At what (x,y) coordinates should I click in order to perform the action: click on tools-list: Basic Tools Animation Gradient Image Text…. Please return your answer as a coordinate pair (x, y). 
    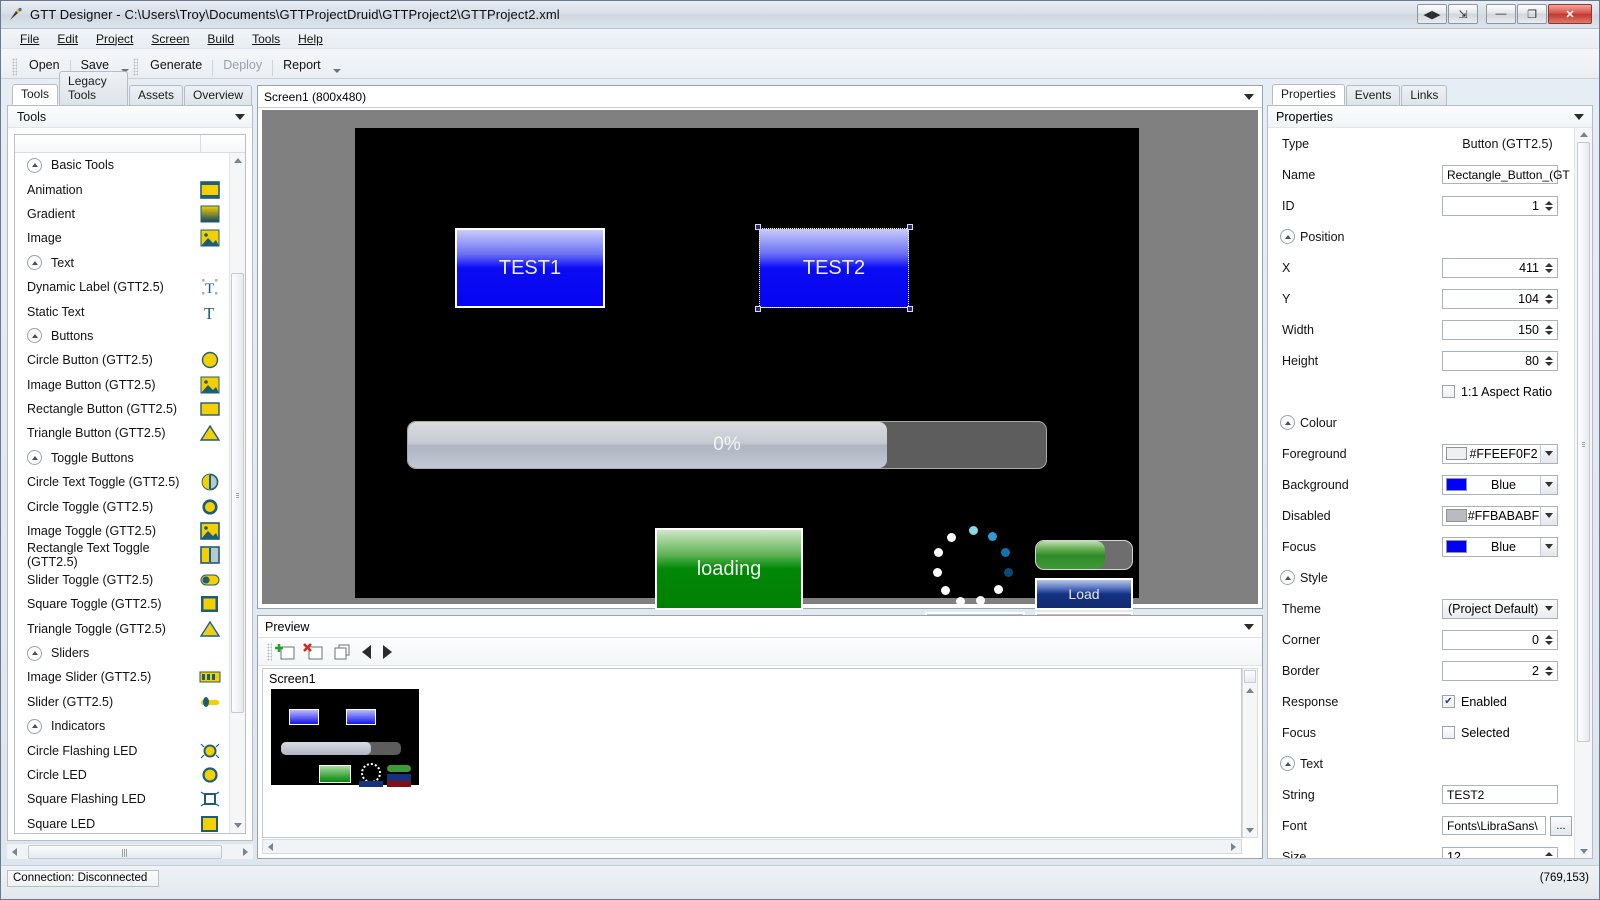
    Looking at the image, I should click on (122, 493).